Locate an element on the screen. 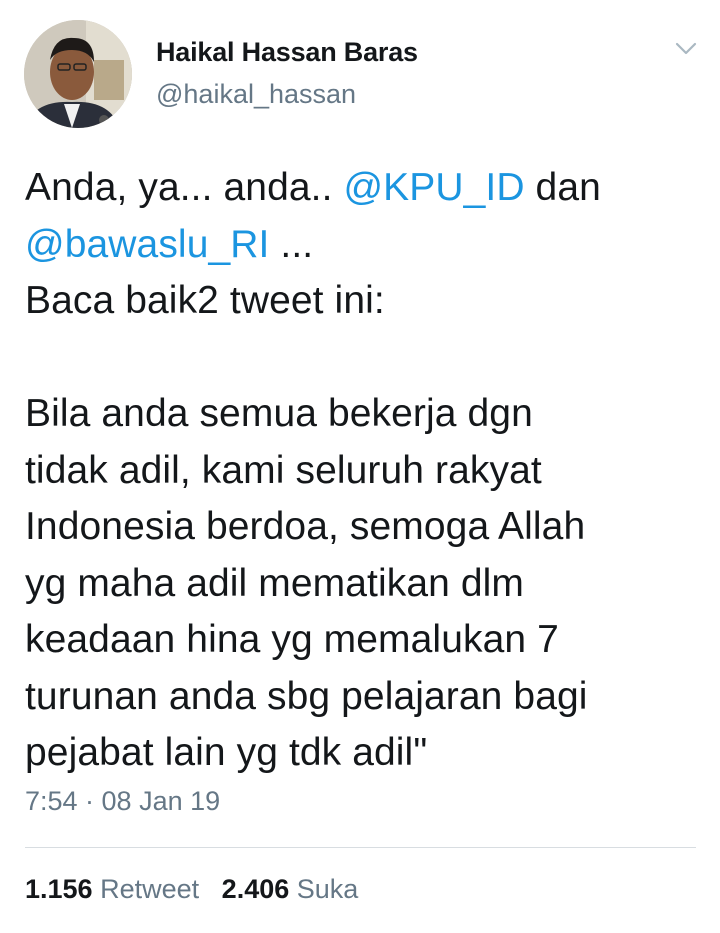  tweet-line: tidak adil, kami seluruh rakyat is located at coordinates (283, 470).